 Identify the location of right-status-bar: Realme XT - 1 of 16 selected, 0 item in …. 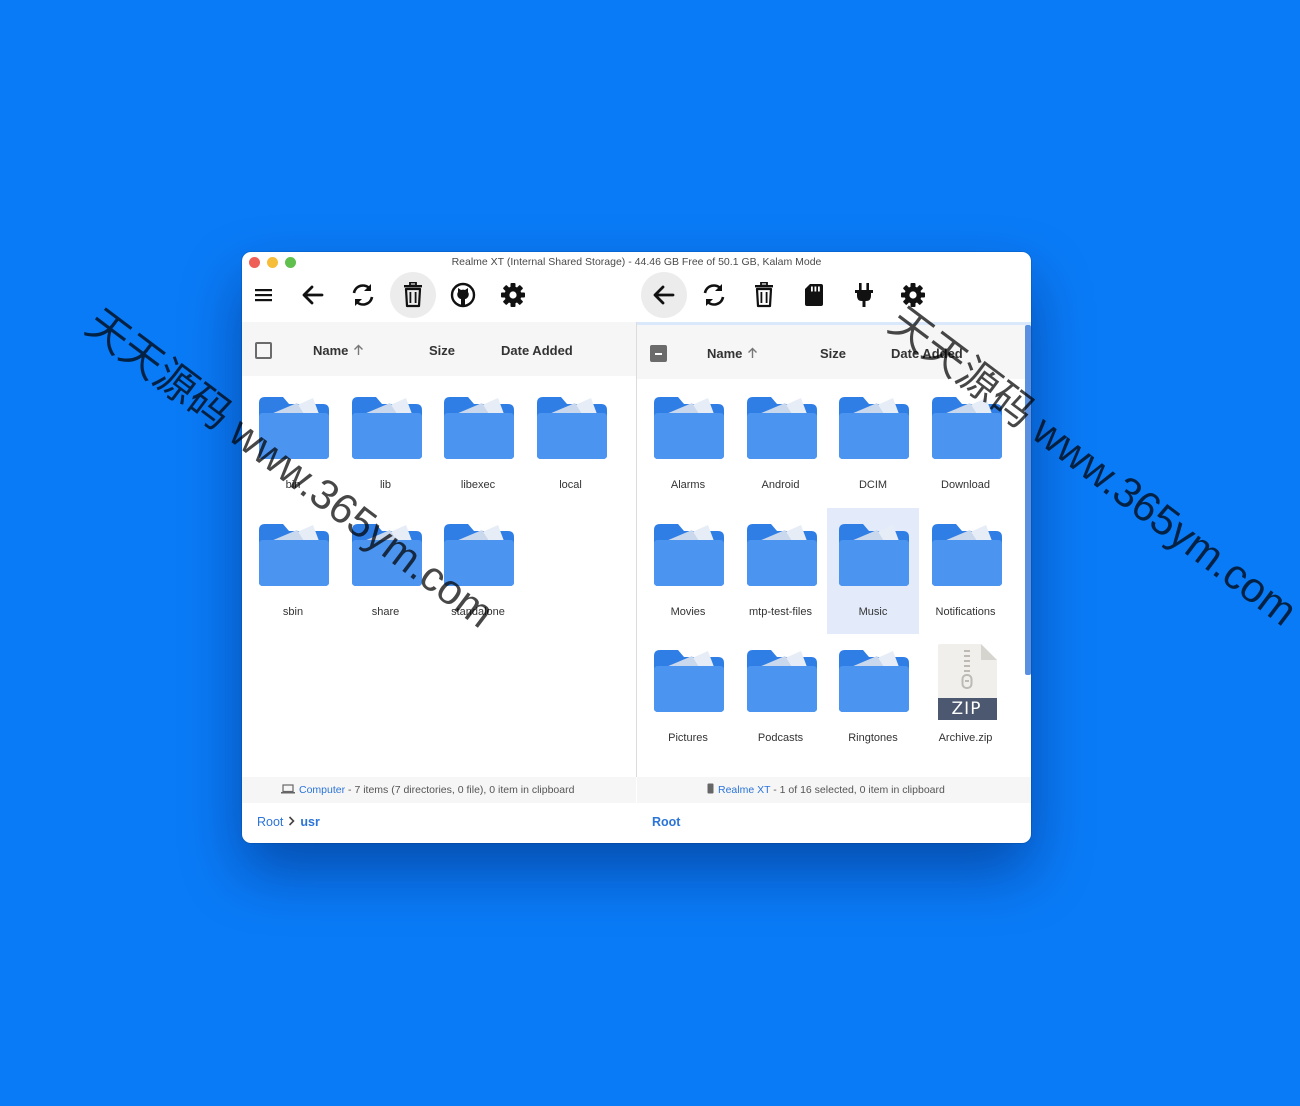
(834, 790).